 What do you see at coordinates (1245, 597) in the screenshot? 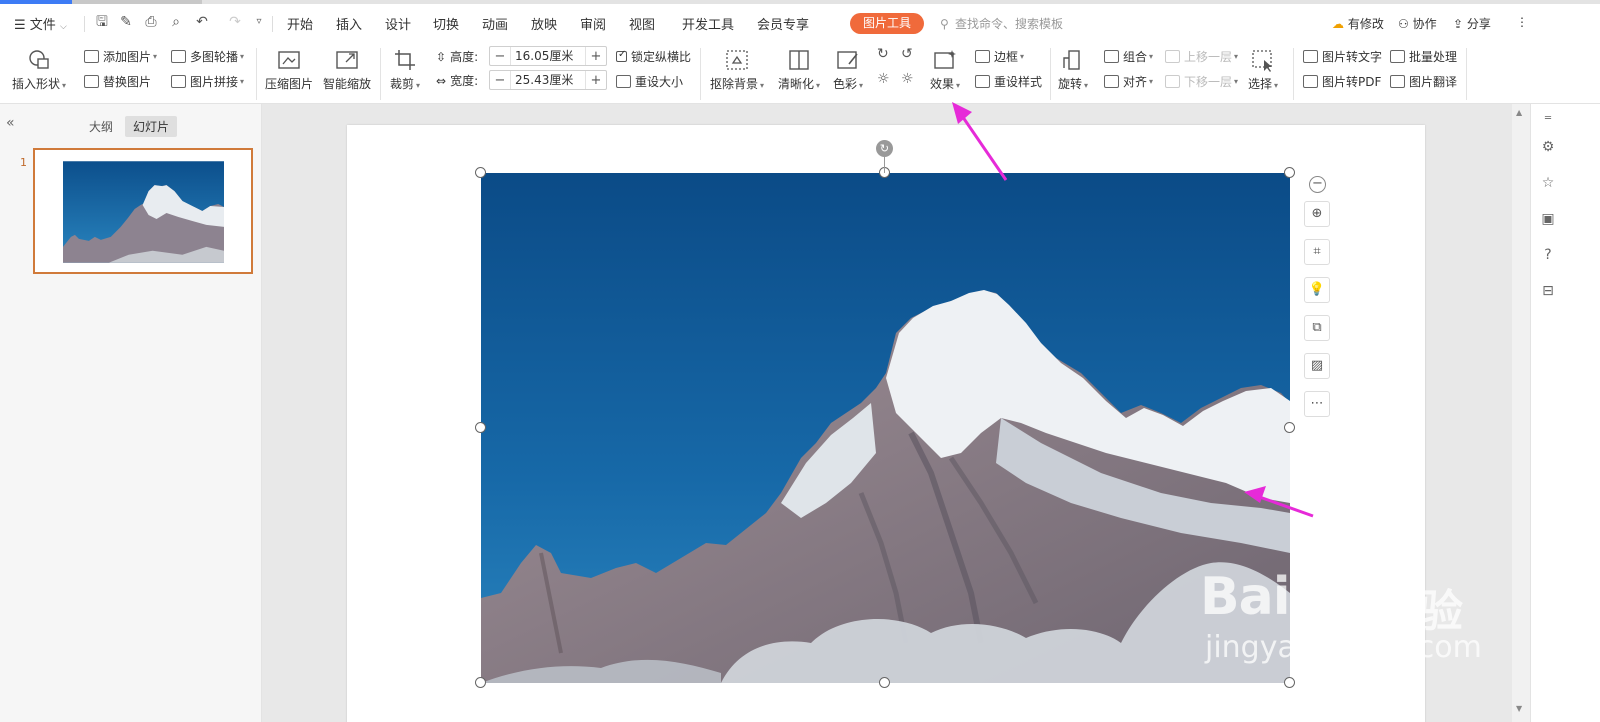
I see `watermark-brand: Bai` at bounding box center [1245, 597].